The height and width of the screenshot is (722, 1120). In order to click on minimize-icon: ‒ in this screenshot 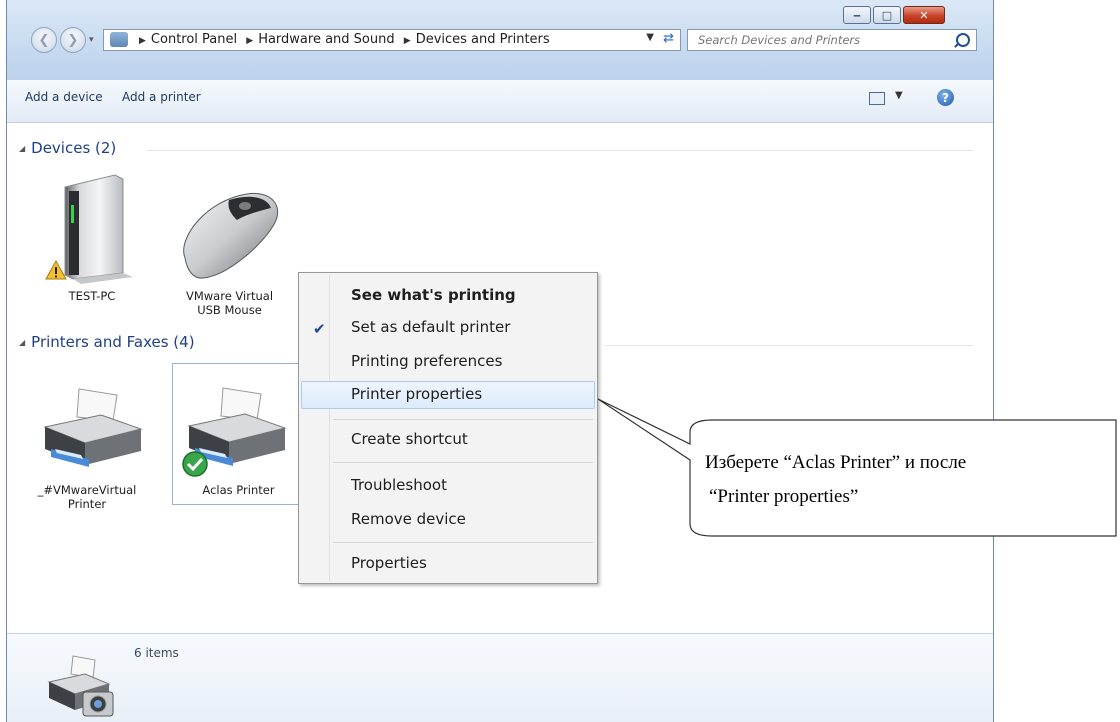, I will do `click(857, 15)`.